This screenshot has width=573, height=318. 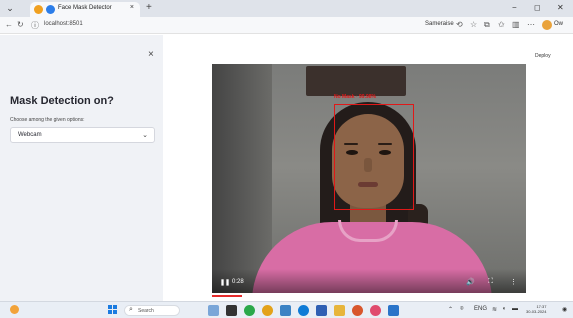 I want to click on video-shadow, so click(x=242, y=178).